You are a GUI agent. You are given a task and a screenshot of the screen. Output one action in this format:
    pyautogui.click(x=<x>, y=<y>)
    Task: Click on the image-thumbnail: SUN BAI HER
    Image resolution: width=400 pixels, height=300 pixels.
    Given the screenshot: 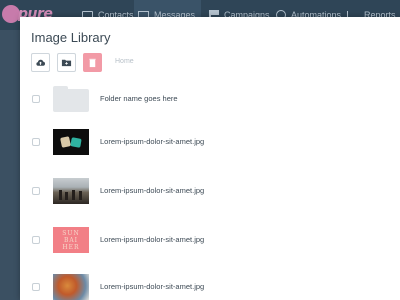 What is the action you would take?
    pyautogui.click(x=71, y=240)
    